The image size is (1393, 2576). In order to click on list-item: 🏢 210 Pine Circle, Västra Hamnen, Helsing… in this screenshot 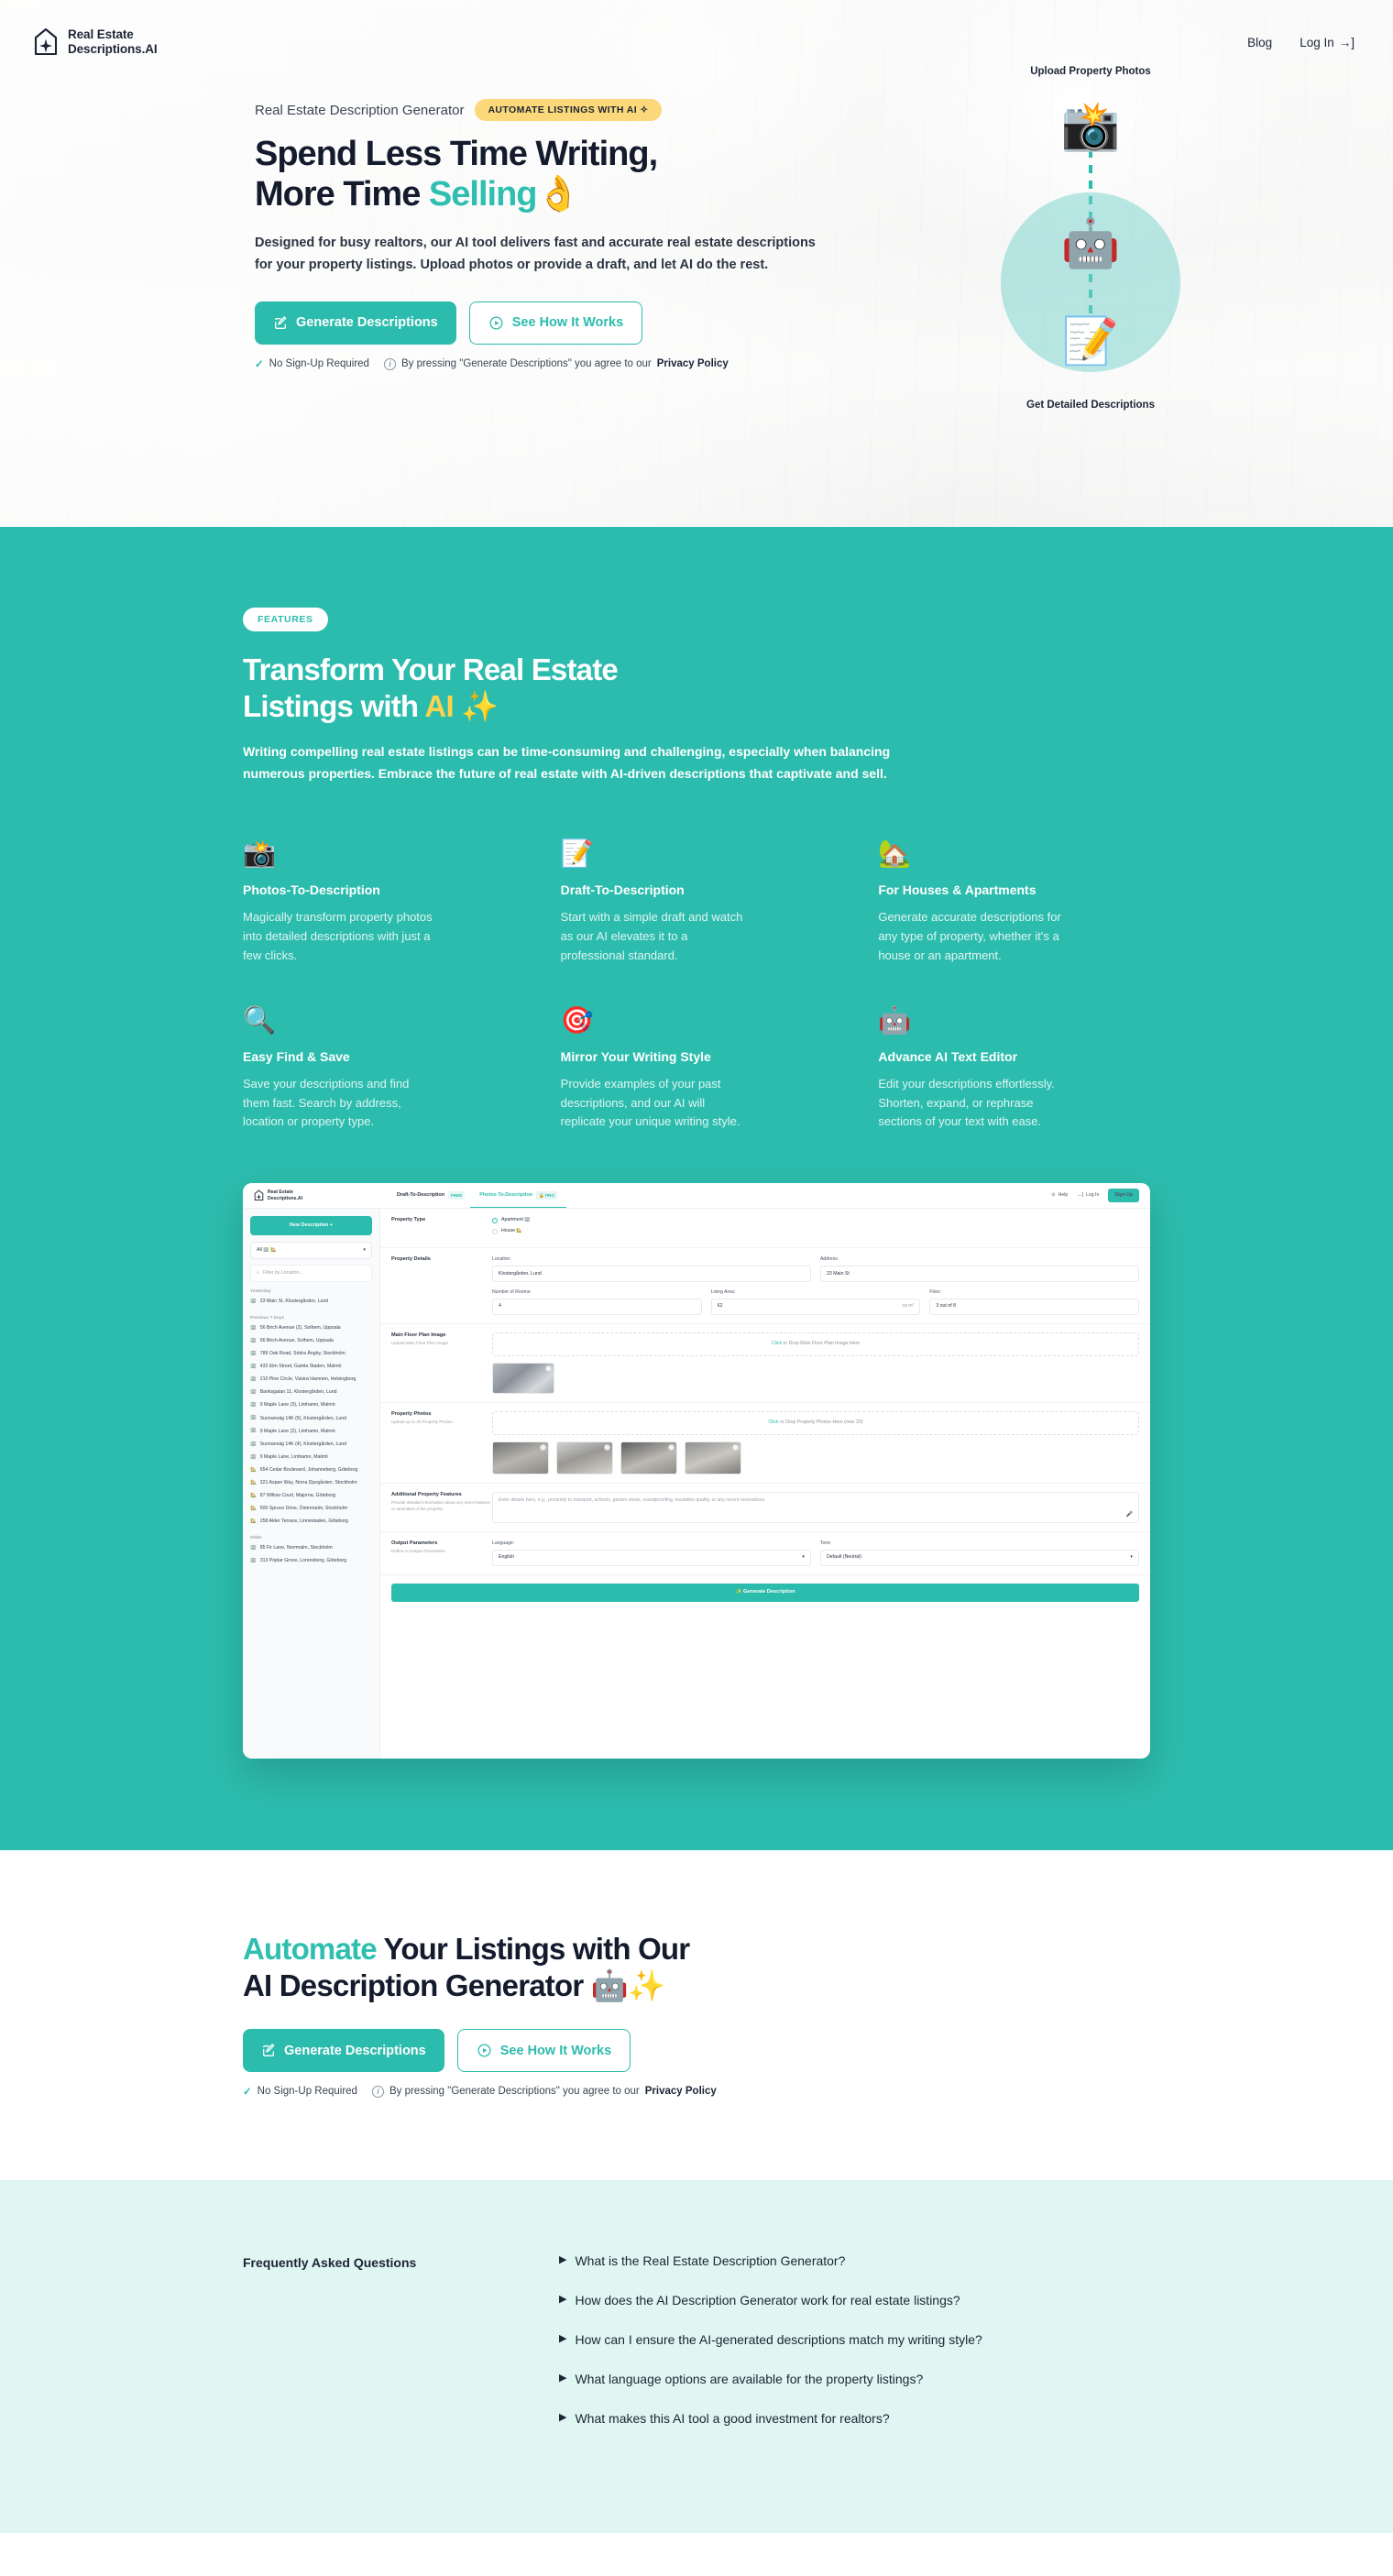, I will do `click(311, 1380)`.